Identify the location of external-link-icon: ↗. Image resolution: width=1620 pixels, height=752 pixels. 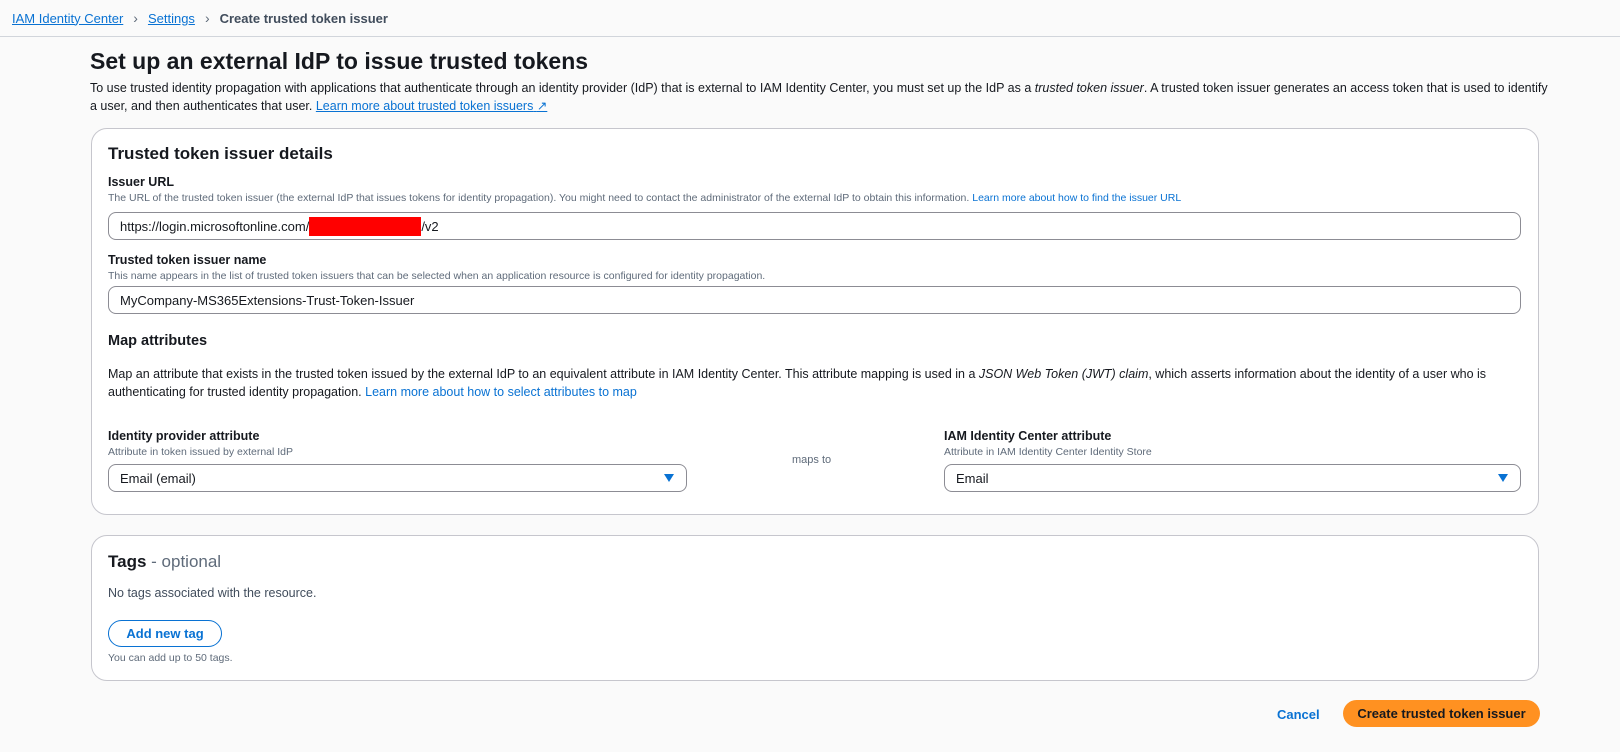
(542, 106).